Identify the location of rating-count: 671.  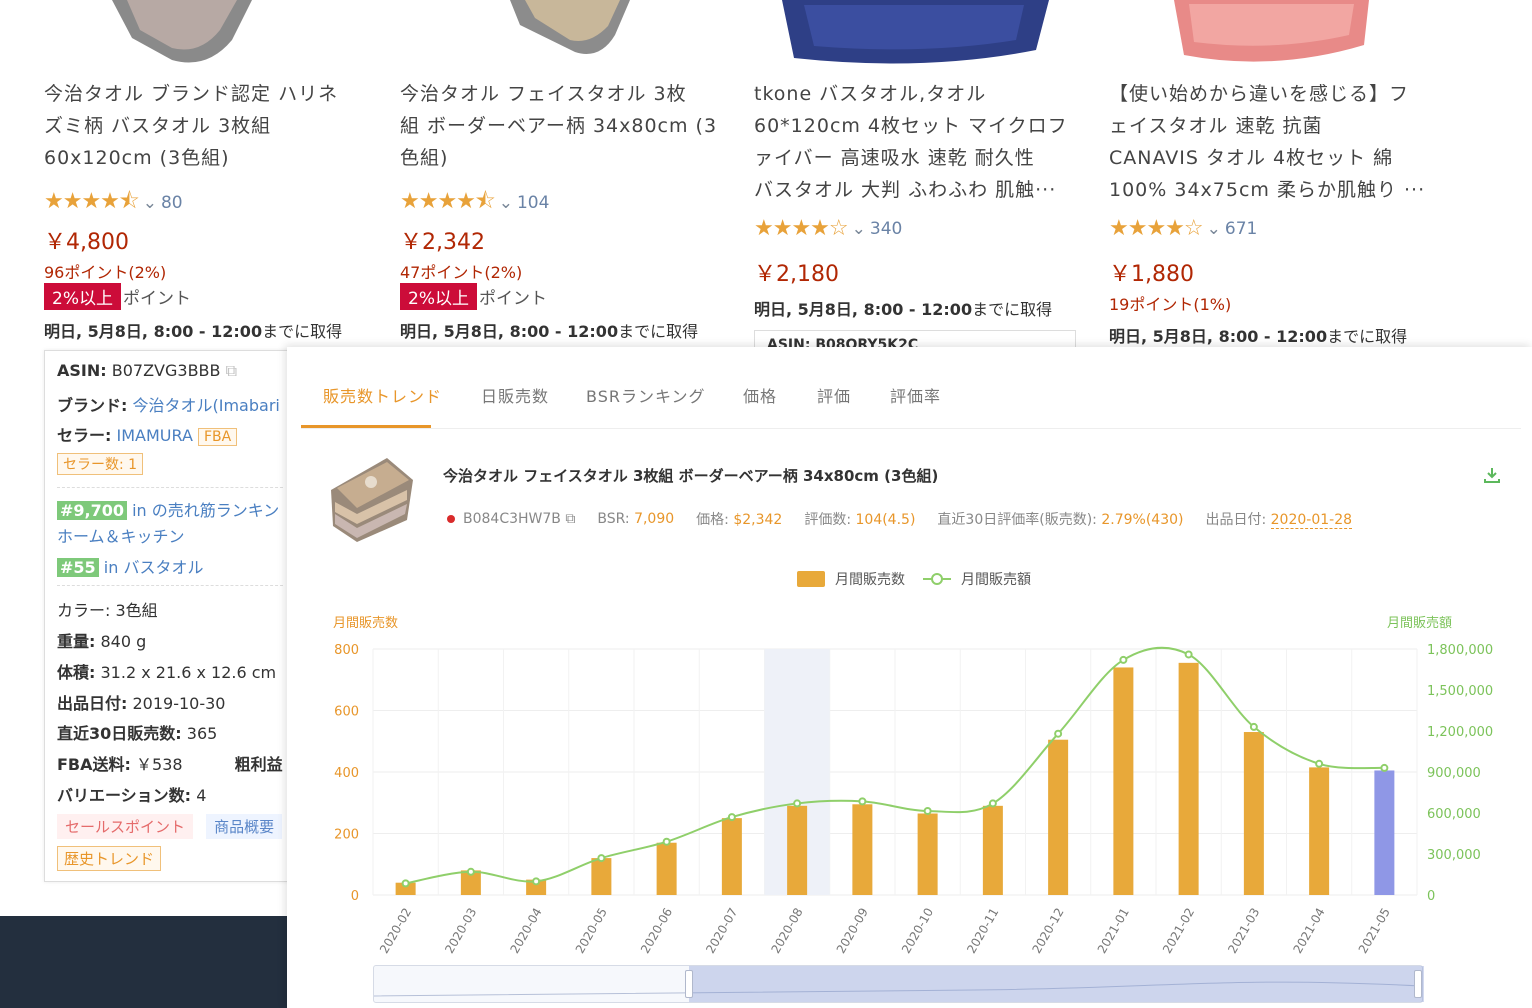
(1241, 229).